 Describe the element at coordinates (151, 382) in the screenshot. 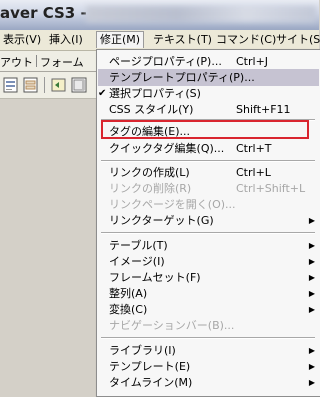

I see `menu-item-label: タイムライン(M)` at that location.